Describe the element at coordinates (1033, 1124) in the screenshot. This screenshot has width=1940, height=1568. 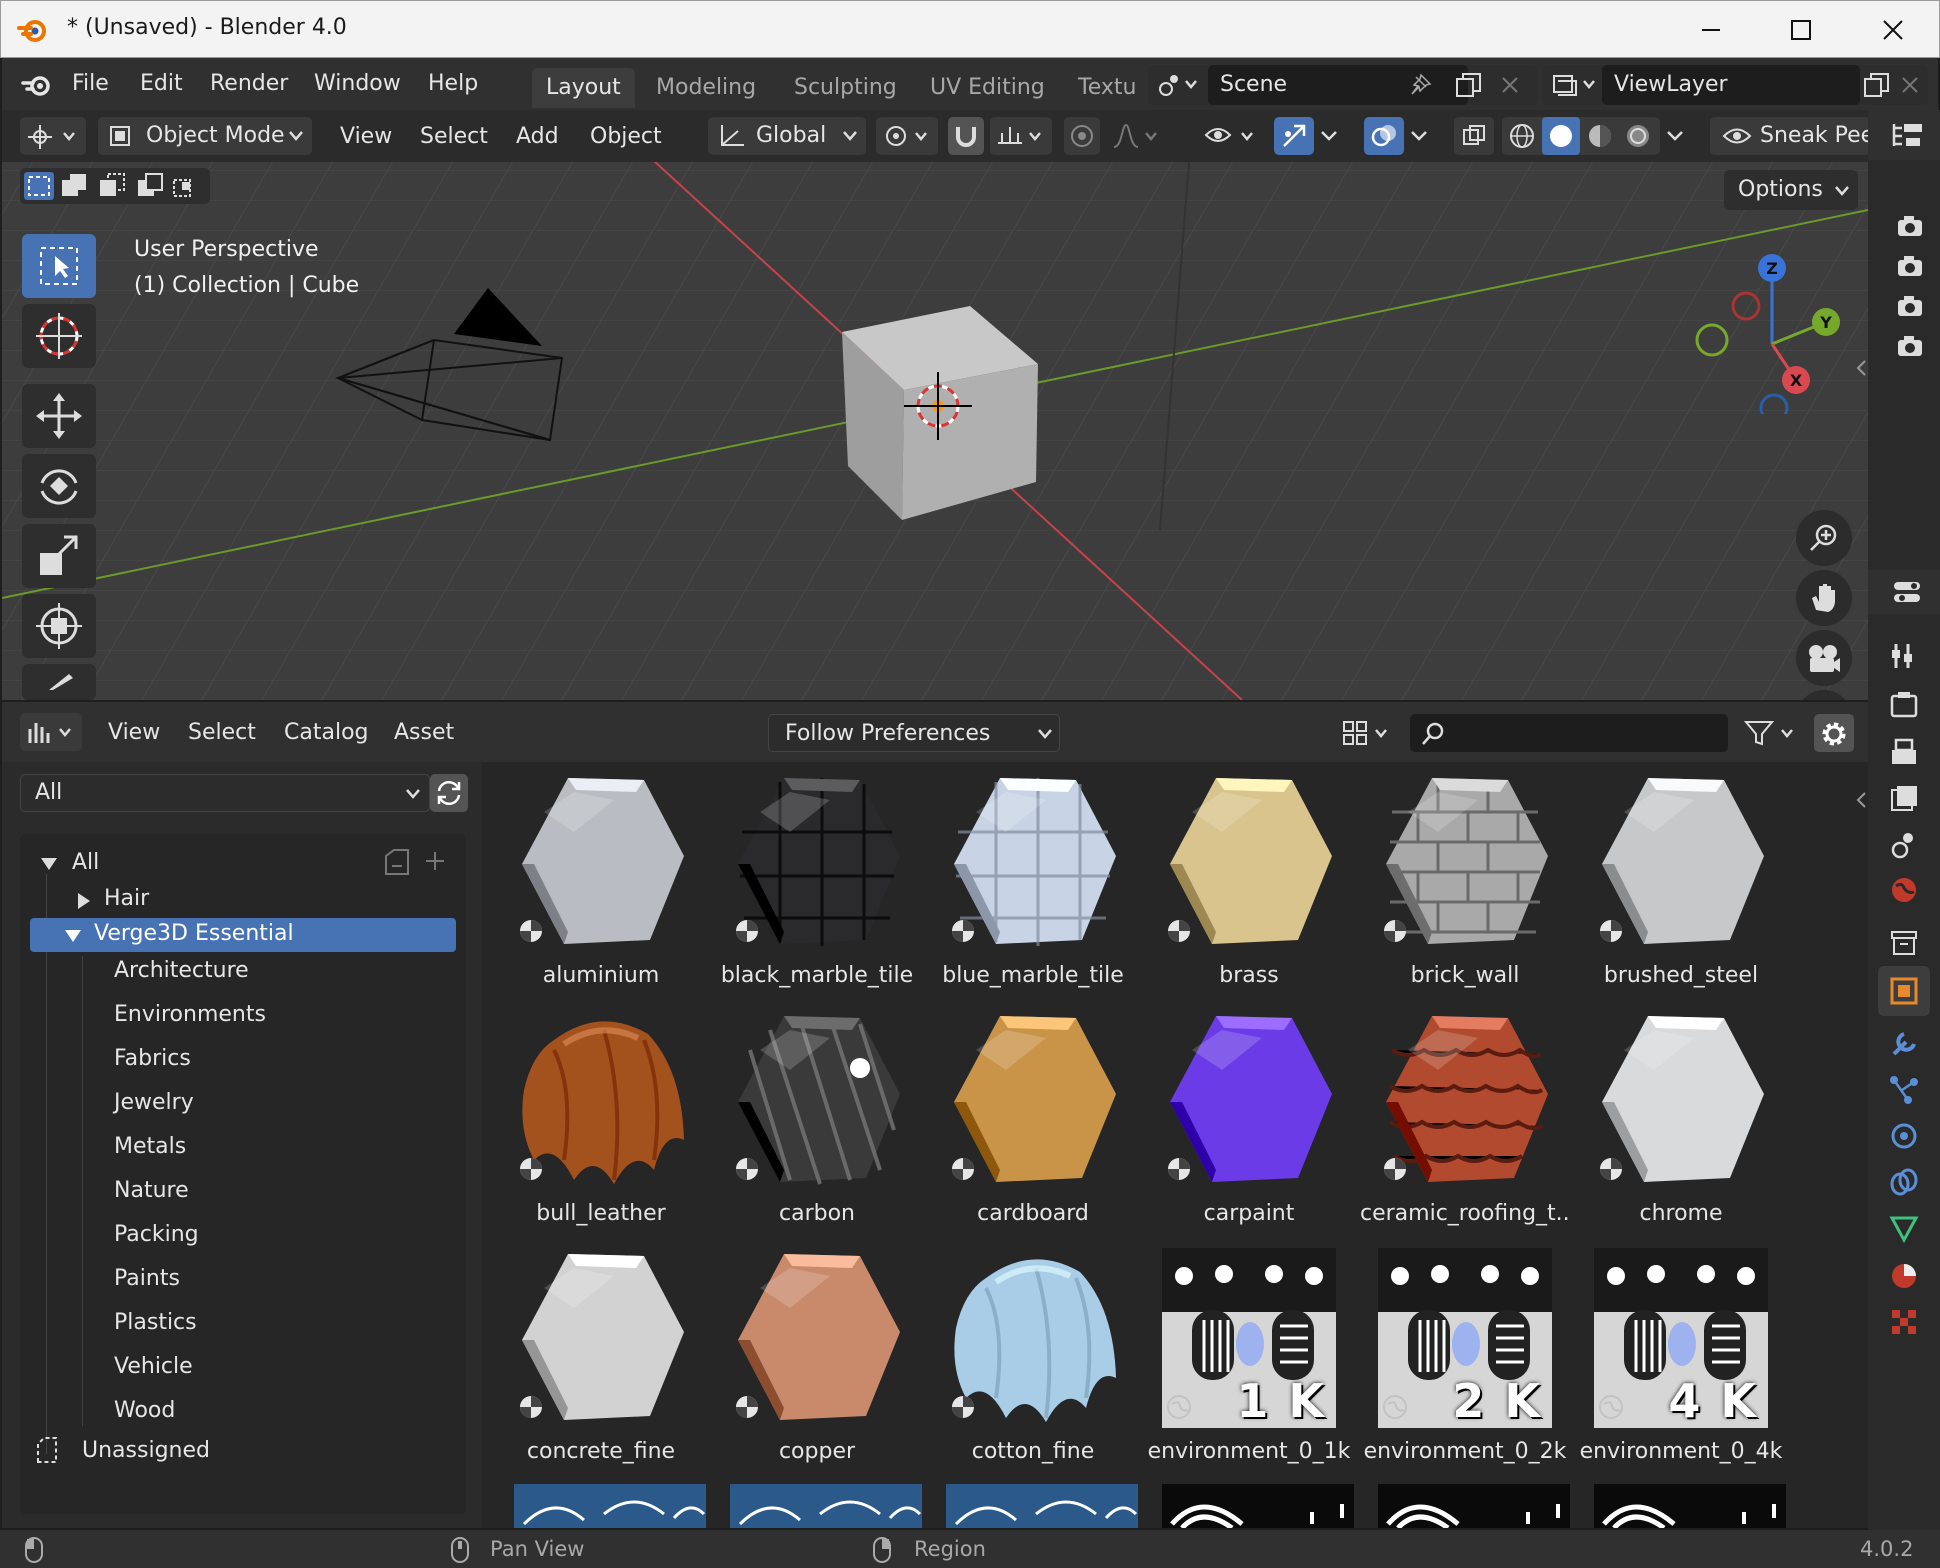
I see `asset-tile: cardboard` at that location.